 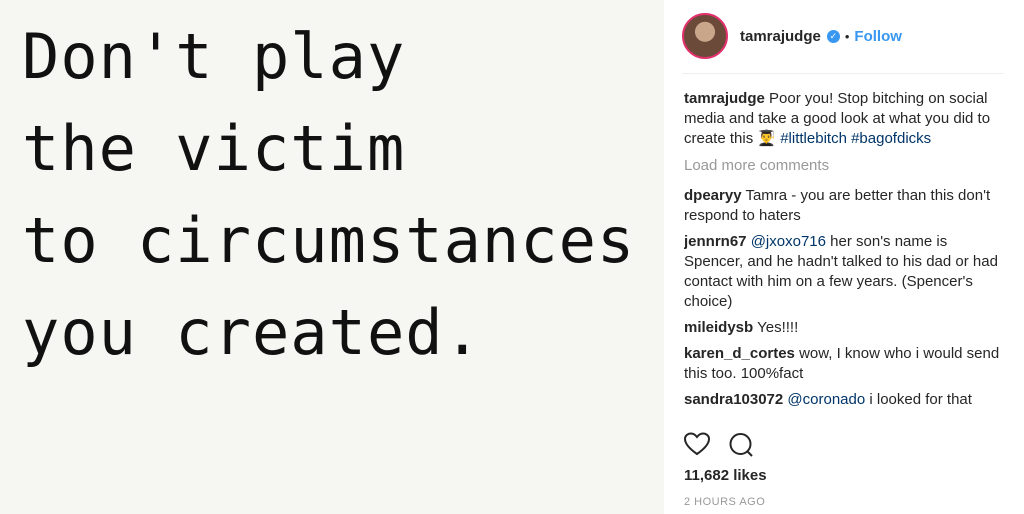 I want to click on comment-username: sandra103072, so click(x=733, y=399).